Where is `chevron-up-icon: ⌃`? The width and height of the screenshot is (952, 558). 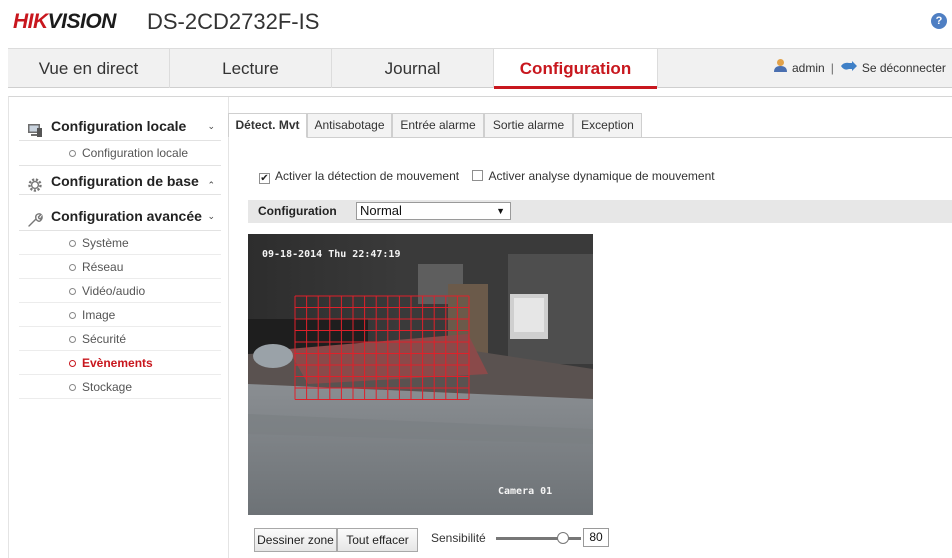
chevron-up-icon: ⌃ is located at coordinates (211, 185).